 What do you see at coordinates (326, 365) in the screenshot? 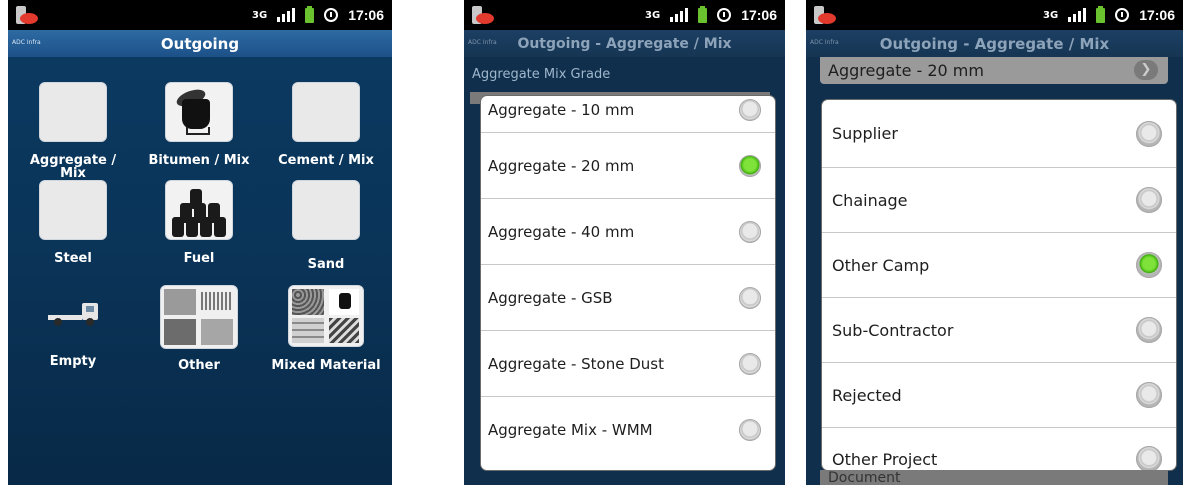
I see `tile-label: Mixed Material` at bounding box center [326, 365].